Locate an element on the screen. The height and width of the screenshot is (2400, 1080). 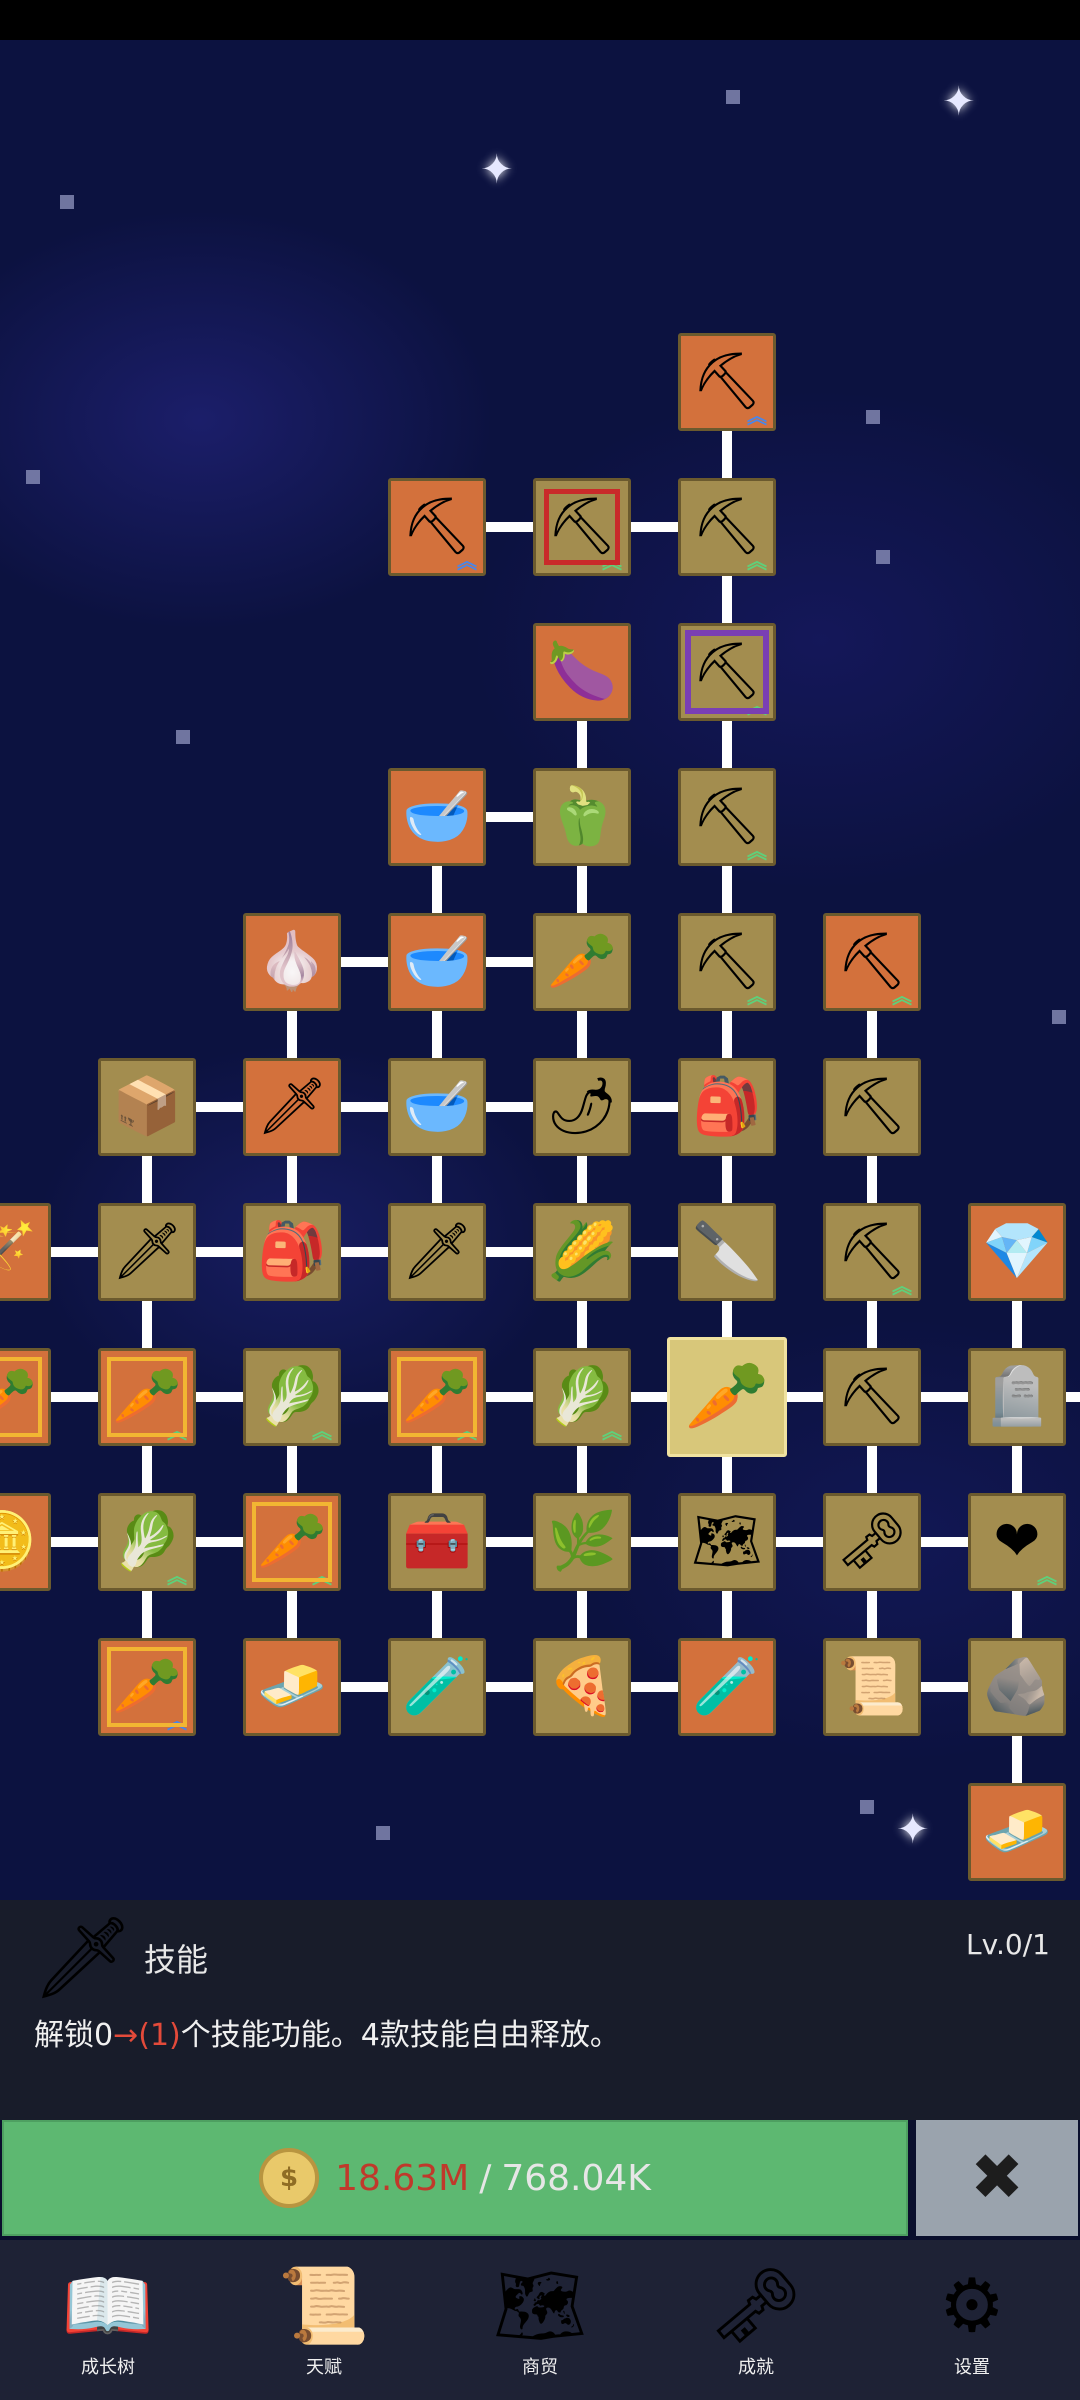
skill-node-coin: 🪙 is located at coordinates (25, 1542).